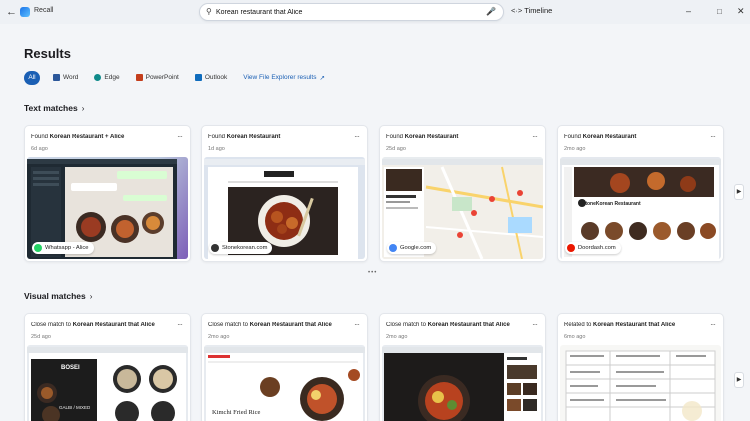 This screenshot has height=421, width=750. Describe the element at coordinates (71, 77) in the screenshot. I see `filter-word-label: Word` at that location.